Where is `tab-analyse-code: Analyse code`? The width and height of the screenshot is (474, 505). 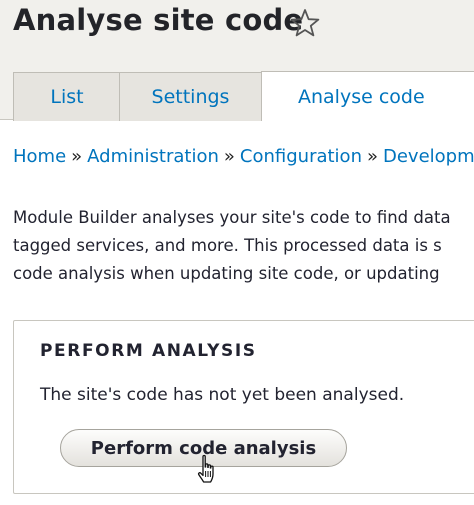
tab-analyse-code: Analyse code is located at coordinates (367, 96).